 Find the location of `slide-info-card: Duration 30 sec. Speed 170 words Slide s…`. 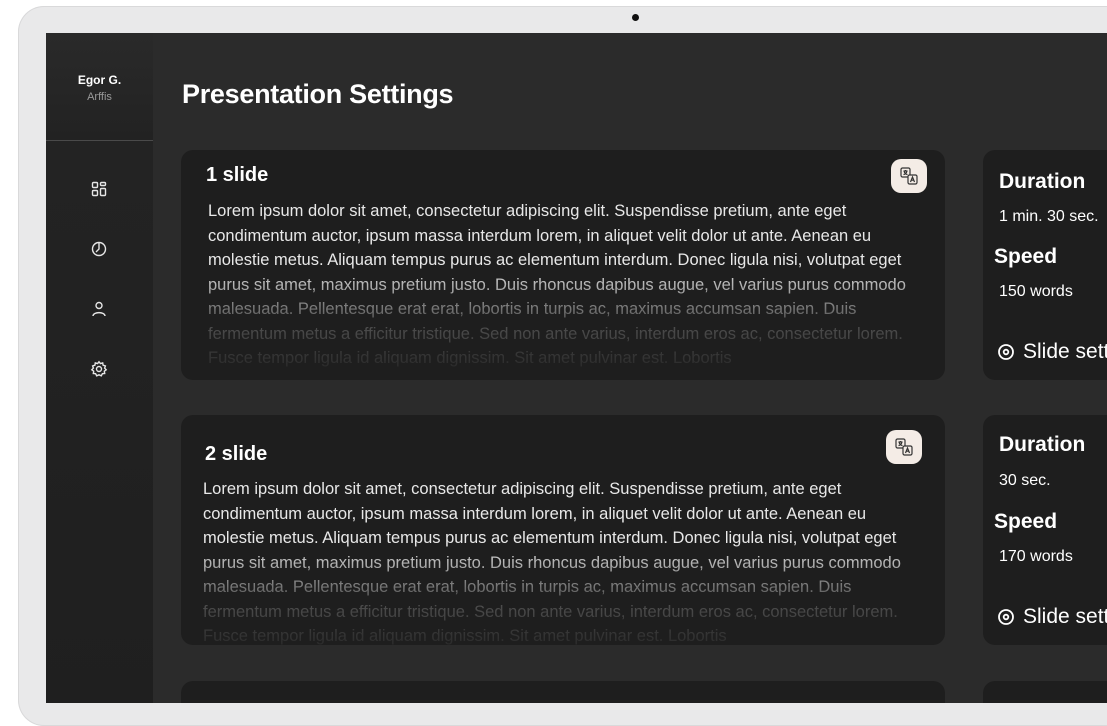

slide-info-card: Duration 30 sec. Speed 170 words Slide s… is located at coordinates (1045, 530).